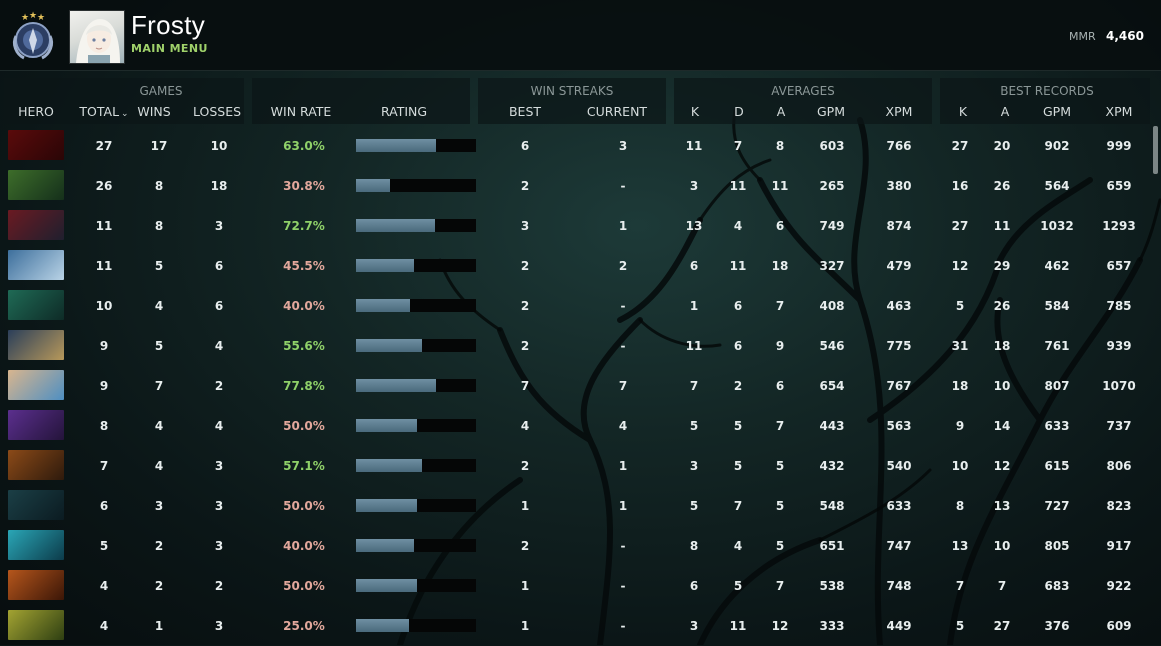 The image size is (1161, 646). I want to click on cell-wins: 2, so click(159, 546).